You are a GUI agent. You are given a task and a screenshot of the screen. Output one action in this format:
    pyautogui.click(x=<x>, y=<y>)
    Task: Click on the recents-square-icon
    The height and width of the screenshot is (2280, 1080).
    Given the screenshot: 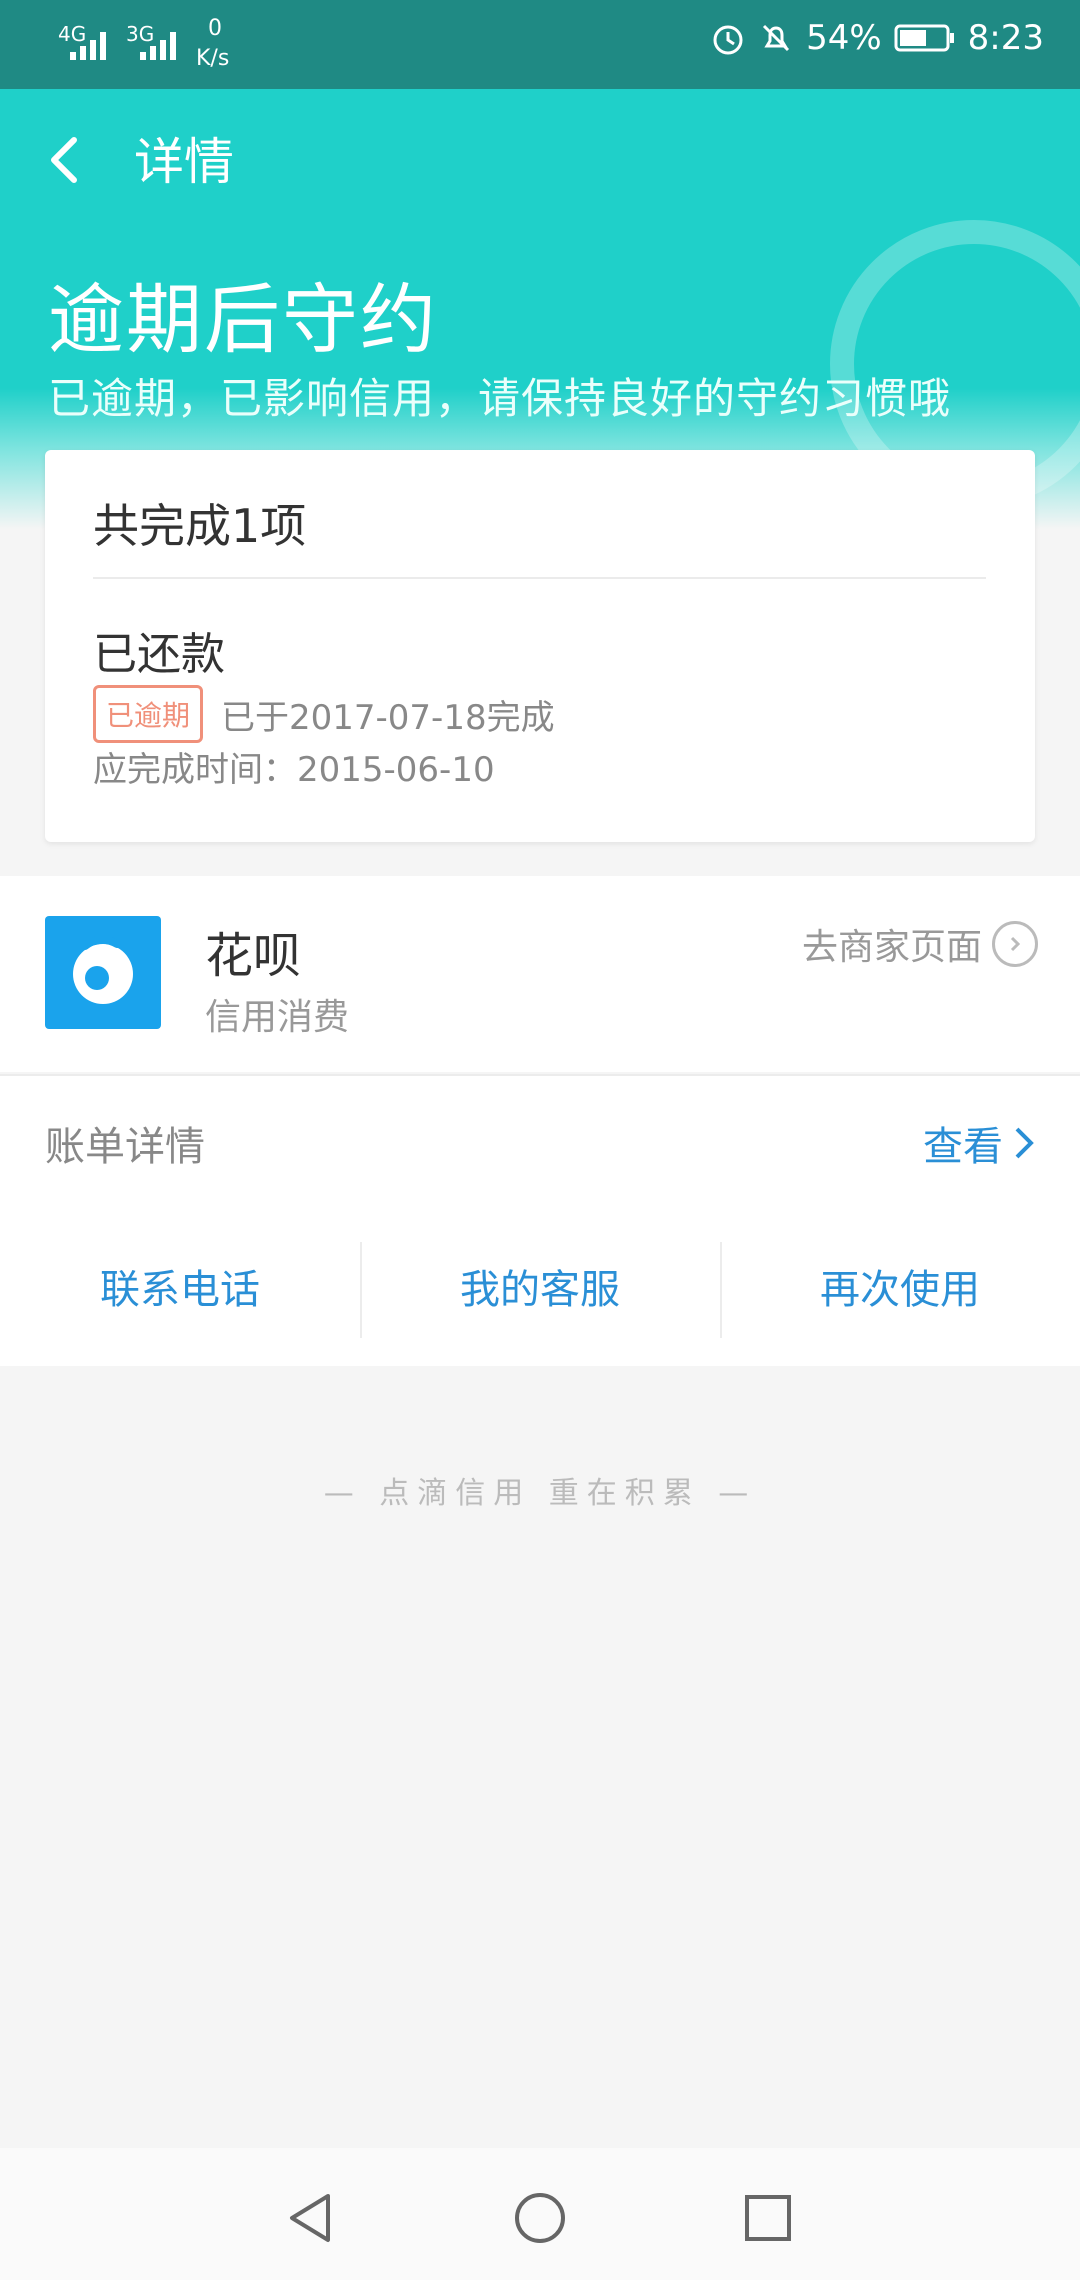 What is the action you would take?
    pyautogui.click(x=768, y=2218)
    